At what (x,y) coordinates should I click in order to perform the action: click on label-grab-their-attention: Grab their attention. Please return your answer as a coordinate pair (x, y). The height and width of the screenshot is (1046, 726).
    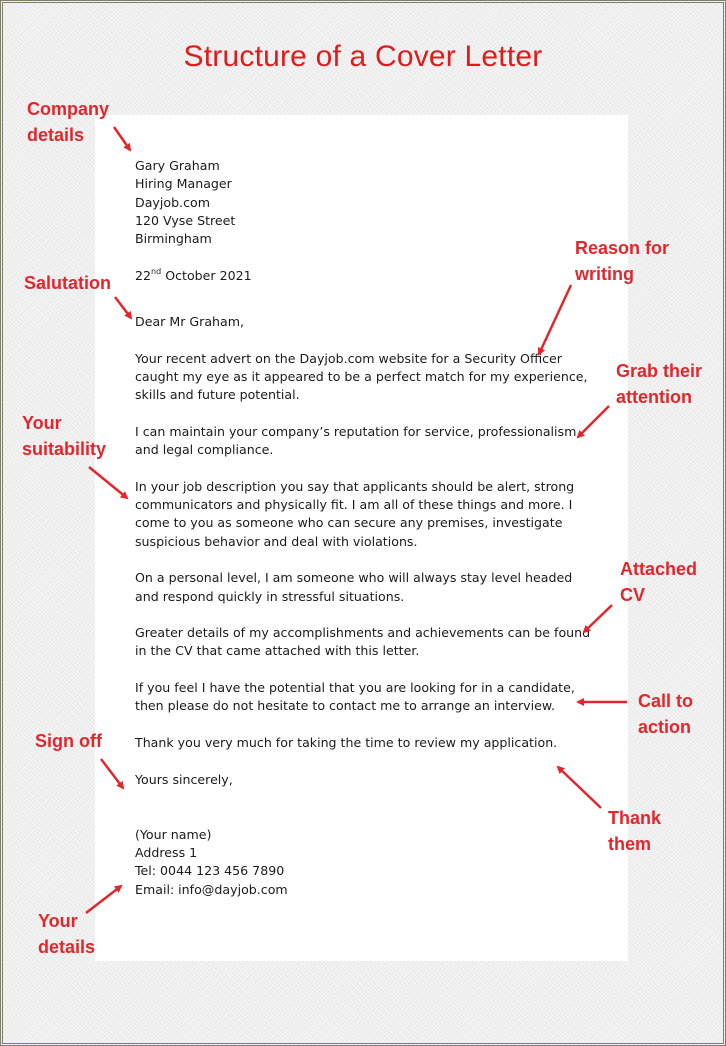
    Looking at the image, I should click on (659, 384).